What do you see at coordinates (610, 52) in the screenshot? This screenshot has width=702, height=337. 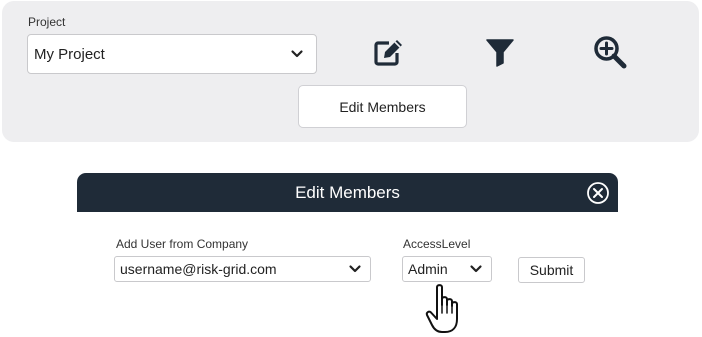 I see `zoom-in-icon` at bounding box center [610, 52].